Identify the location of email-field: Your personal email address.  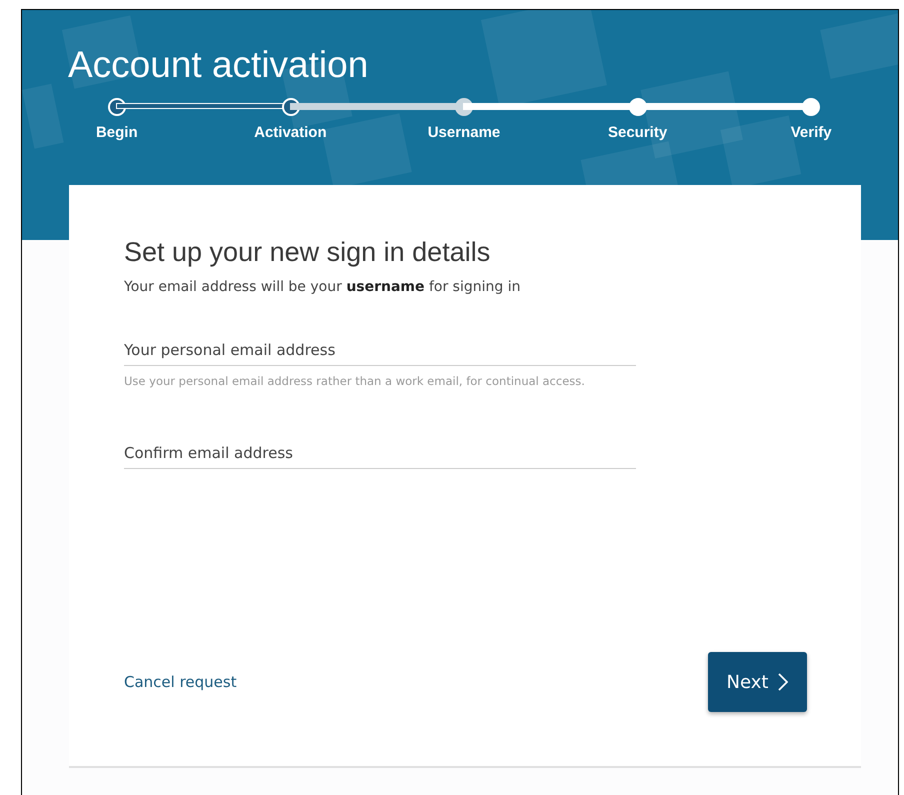
(380, 351).